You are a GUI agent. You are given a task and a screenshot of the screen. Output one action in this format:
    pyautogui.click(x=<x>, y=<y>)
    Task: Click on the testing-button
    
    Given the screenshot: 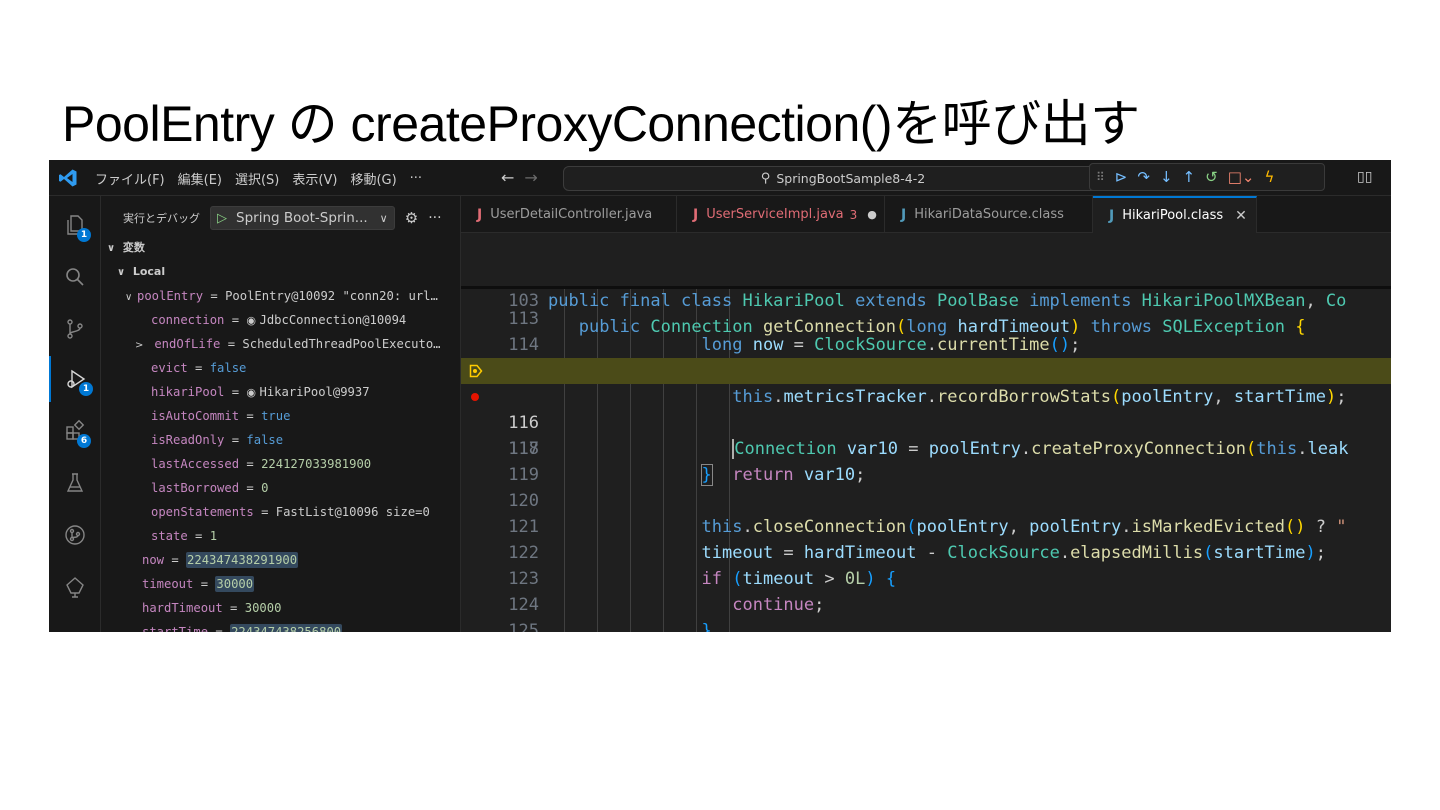 What is the action you would take?
    pyautogui.click(x=75, y=483)
    